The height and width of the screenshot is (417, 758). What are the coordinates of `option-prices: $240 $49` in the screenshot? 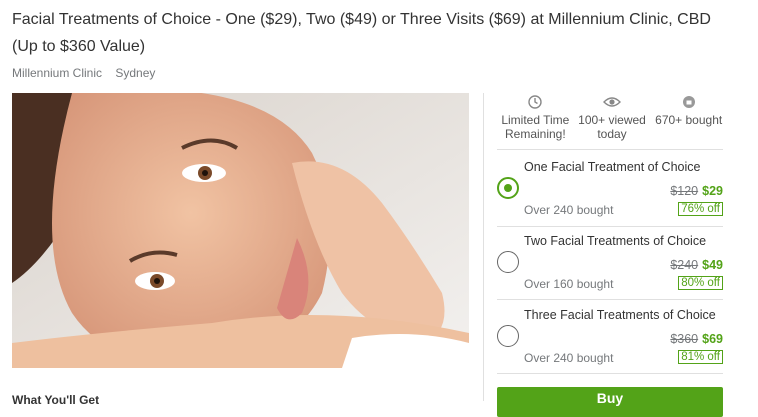 It's located at (696, 265).